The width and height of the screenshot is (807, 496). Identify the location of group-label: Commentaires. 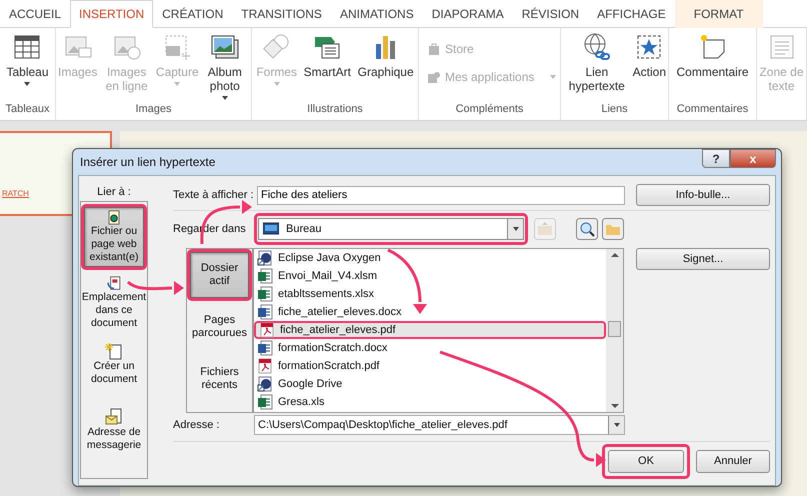
(712, 109).